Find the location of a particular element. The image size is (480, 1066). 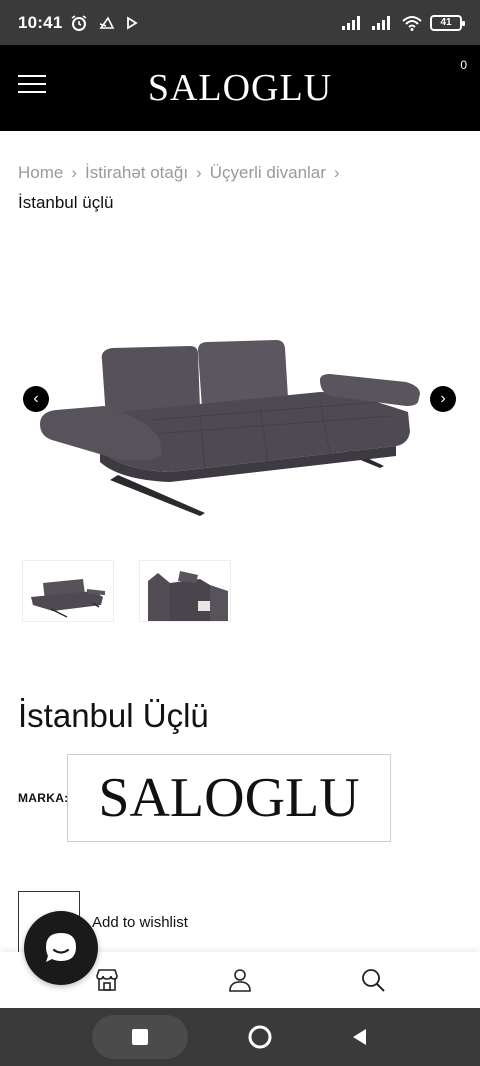

chat-button is located at coordinates (61, 948).